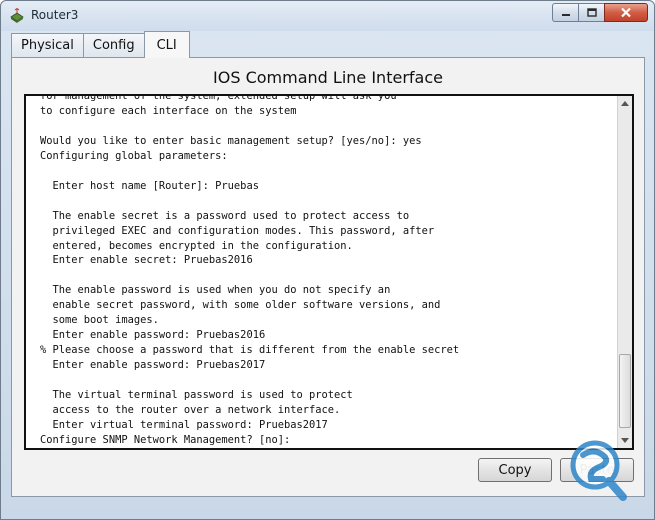 This screenshot has height=520, width=655. I want to click on magnifier-logo-icon, so click(599, 471).